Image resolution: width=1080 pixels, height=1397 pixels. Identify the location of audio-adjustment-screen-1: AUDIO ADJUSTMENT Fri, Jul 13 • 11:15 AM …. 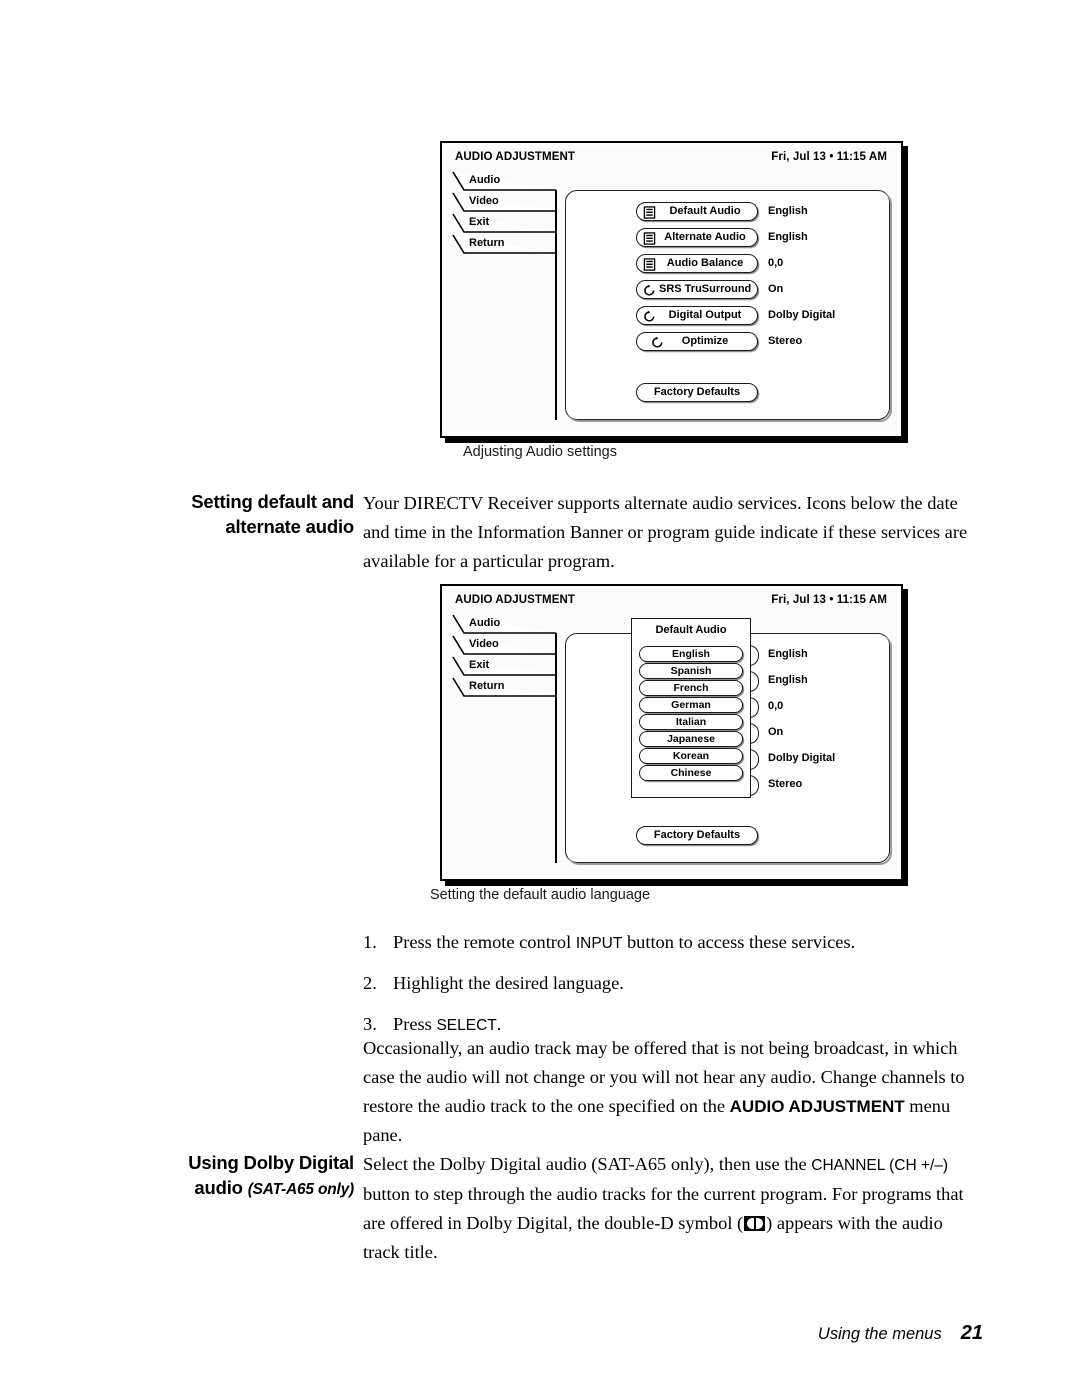
(671, 289).